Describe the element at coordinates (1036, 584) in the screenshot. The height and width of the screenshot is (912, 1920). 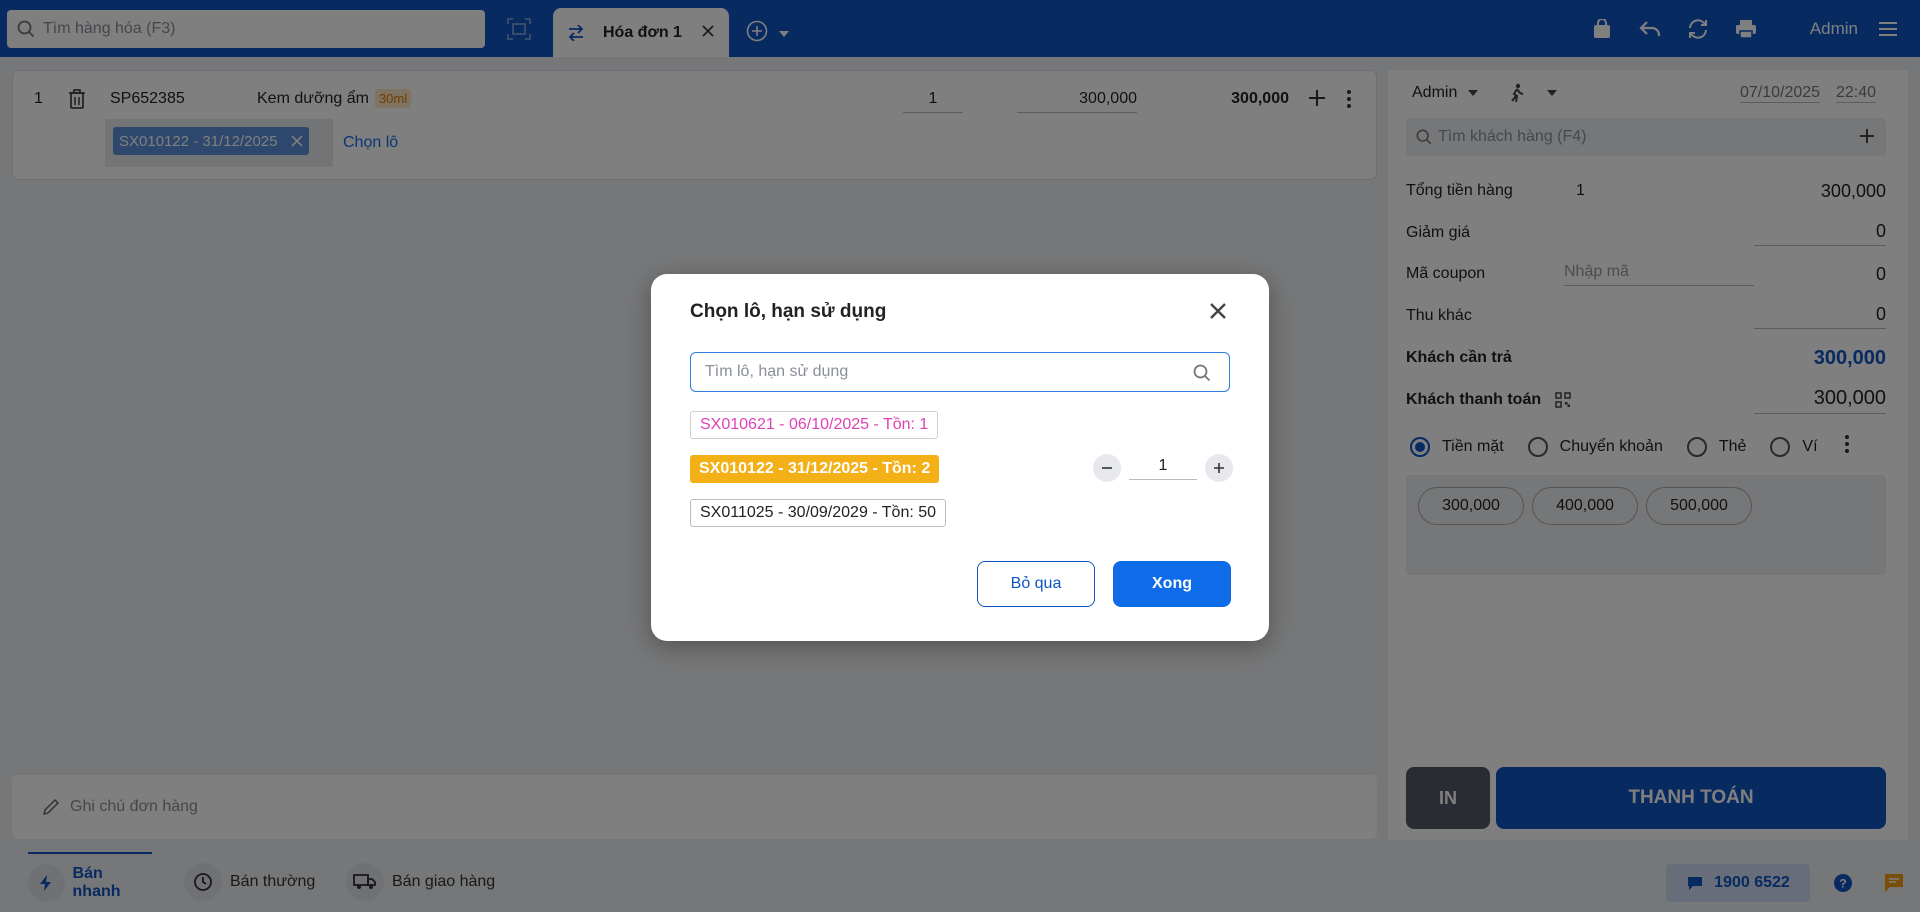
I see `cancel-button: Bỏ qua` at that location.